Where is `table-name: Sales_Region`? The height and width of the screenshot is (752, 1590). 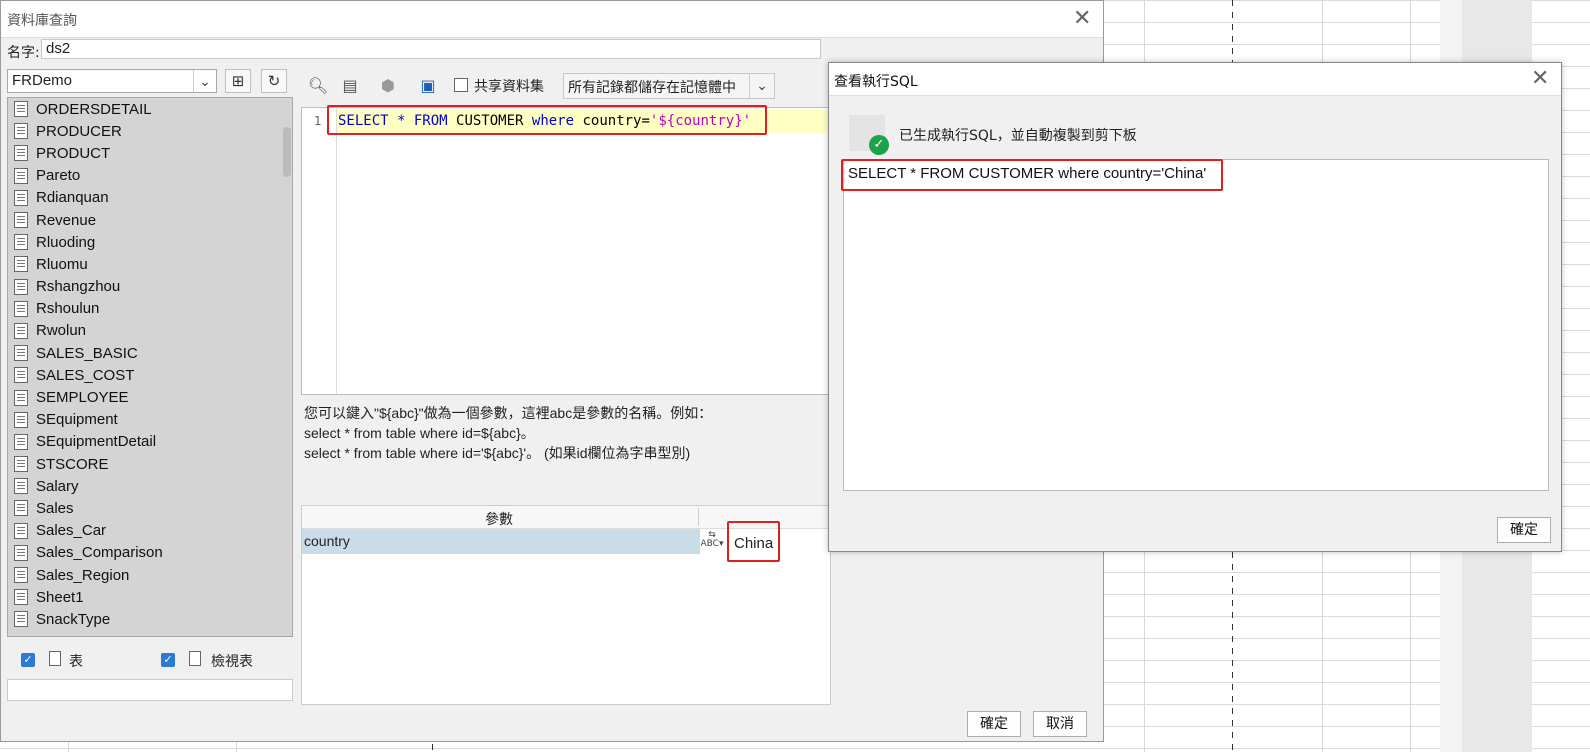
table-name: Sales_Region is located at coordinates (83, 575).